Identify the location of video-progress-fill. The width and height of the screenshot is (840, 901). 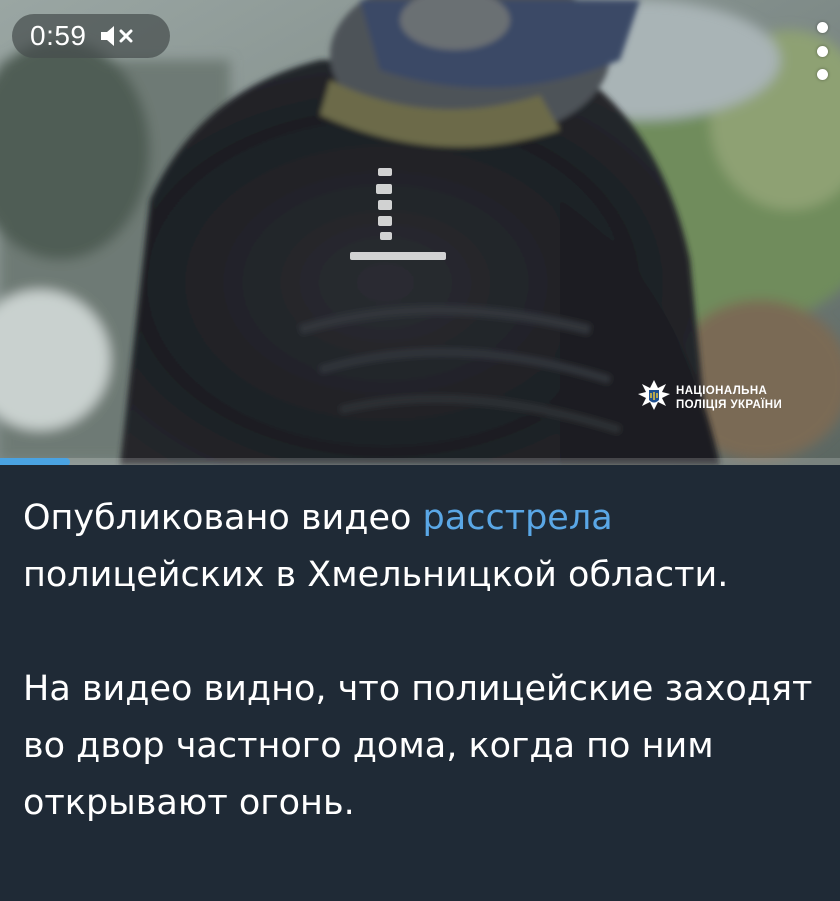
(35, 461).